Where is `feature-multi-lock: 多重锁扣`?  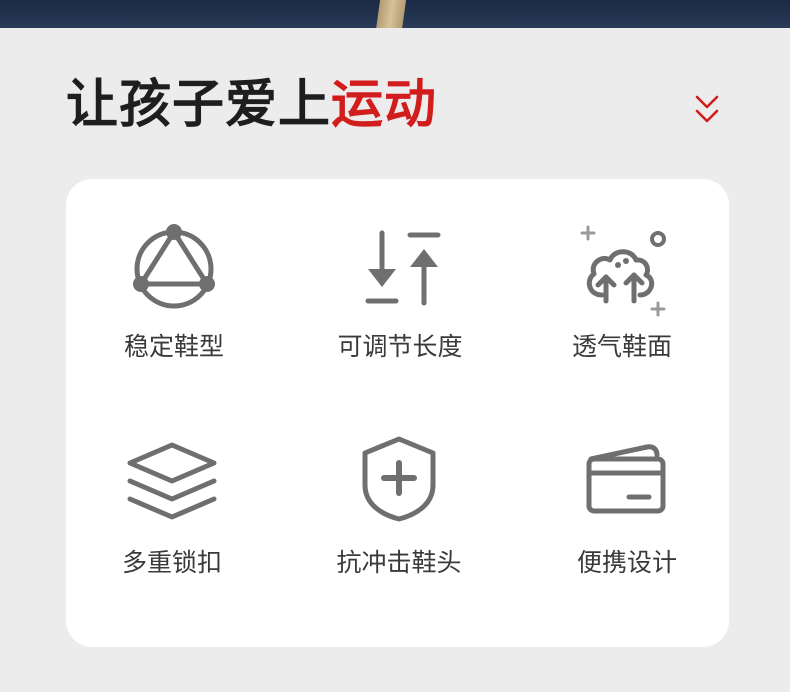 feature-multi-lock: 多重锁扣 is located at coordinates (172, 525).